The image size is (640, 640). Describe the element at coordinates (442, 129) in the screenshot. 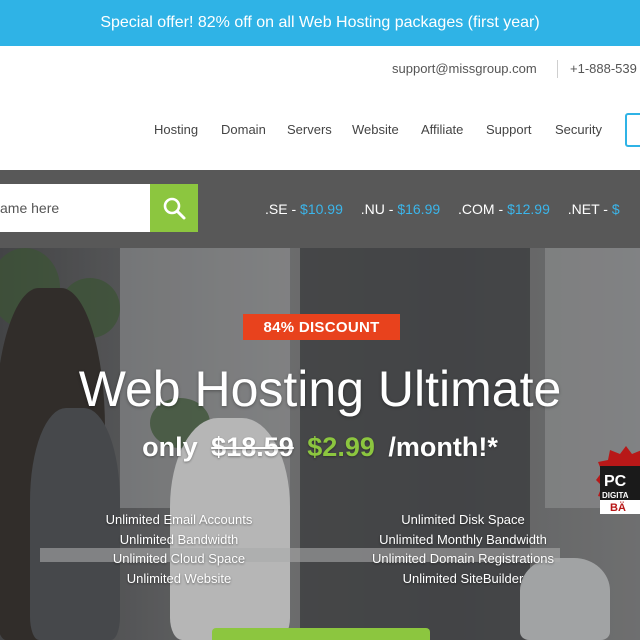

I see `nav-item-affiliate: Affiliate` at that location.